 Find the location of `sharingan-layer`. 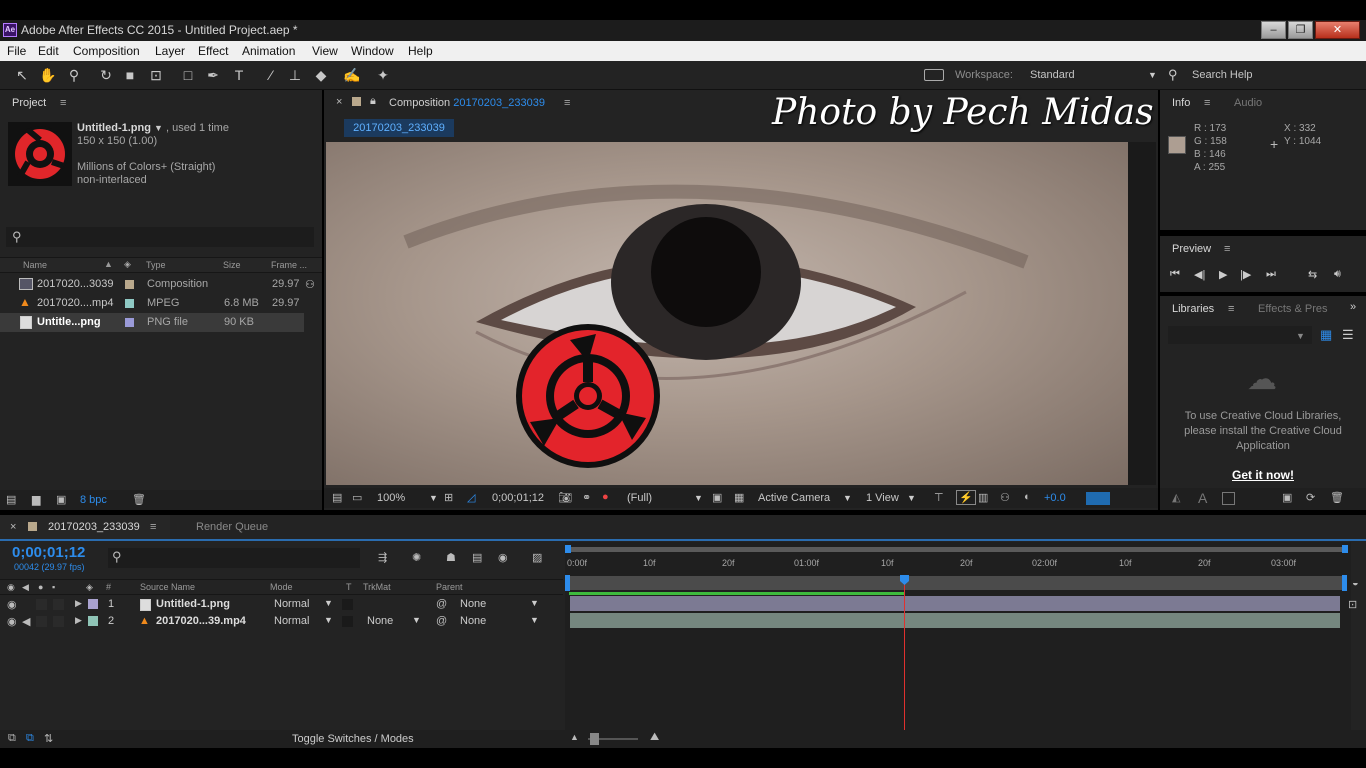

sharingan-layer is located at coordinates (588, 396).